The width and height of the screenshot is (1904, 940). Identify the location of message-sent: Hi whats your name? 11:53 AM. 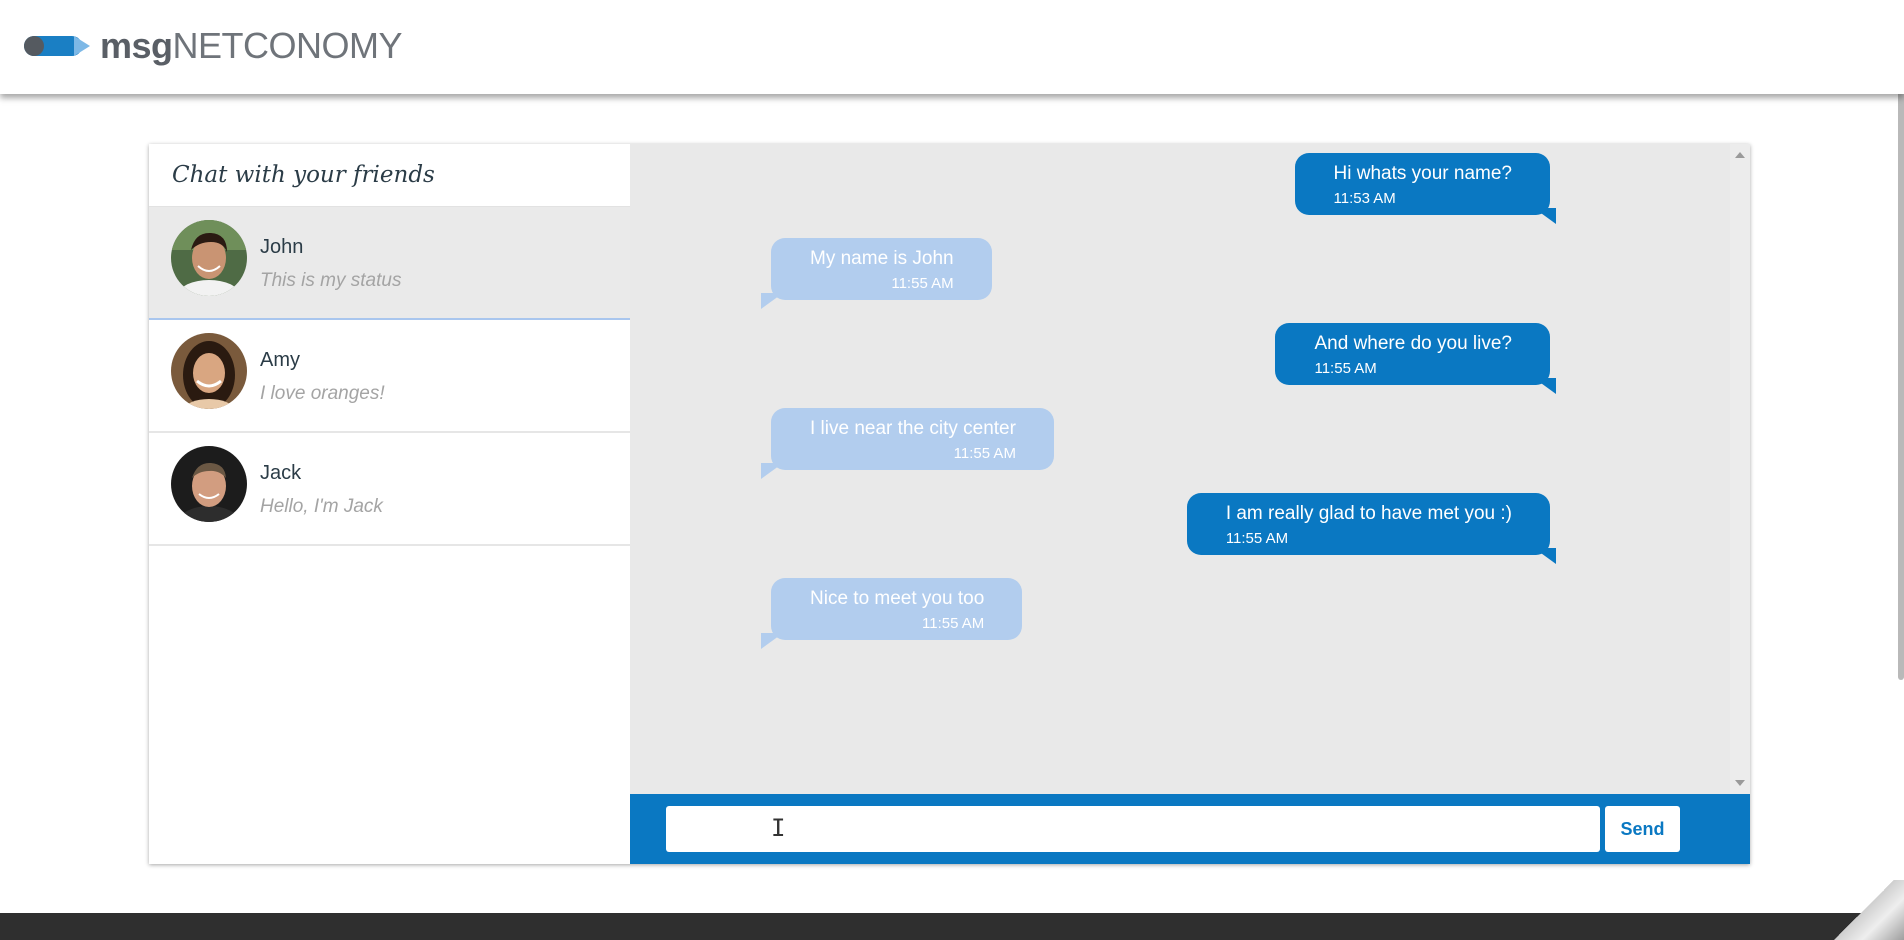
(1425, 188).